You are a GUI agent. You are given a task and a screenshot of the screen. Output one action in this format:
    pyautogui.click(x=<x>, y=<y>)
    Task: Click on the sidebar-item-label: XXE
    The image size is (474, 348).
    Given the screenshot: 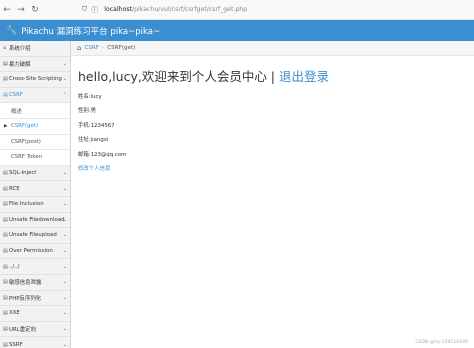 What is the action you would take?
    pyautogui.click(x=14, y=313)
    